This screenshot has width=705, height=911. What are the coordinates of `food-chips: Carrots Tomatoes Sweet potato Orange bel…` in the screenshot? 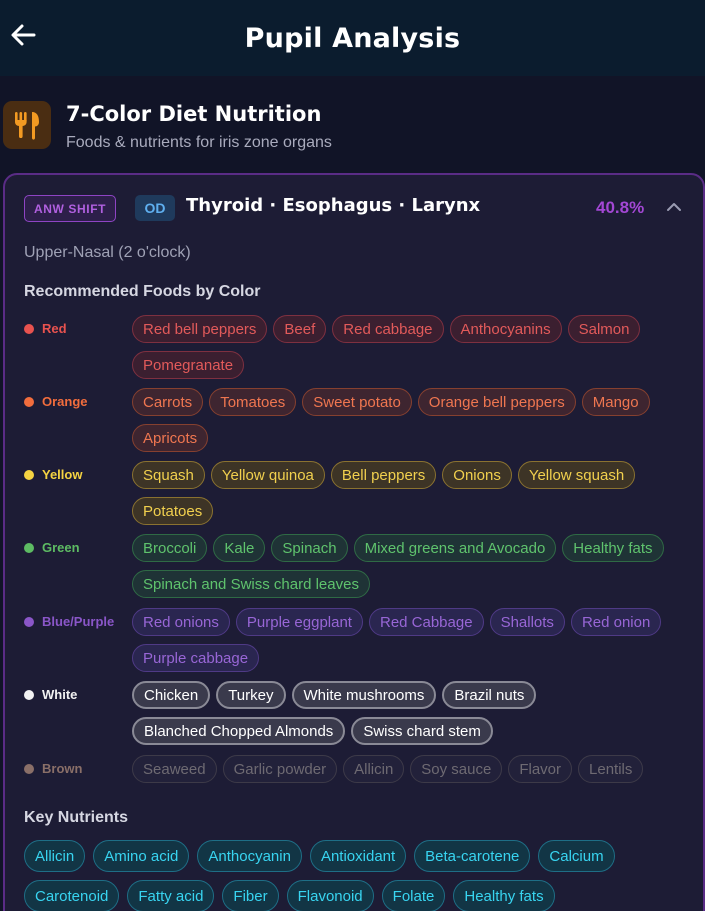 It's located at (412, 420).